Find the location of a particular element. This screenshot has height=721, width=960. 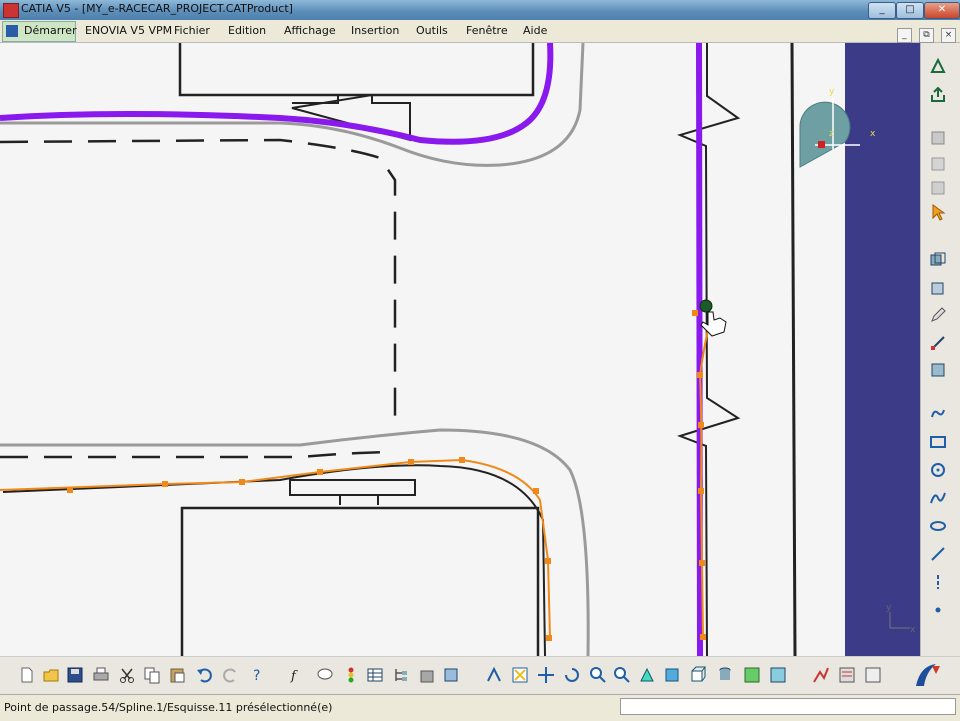

menu-fichier: Fichier is located at coordinates (192, 30).